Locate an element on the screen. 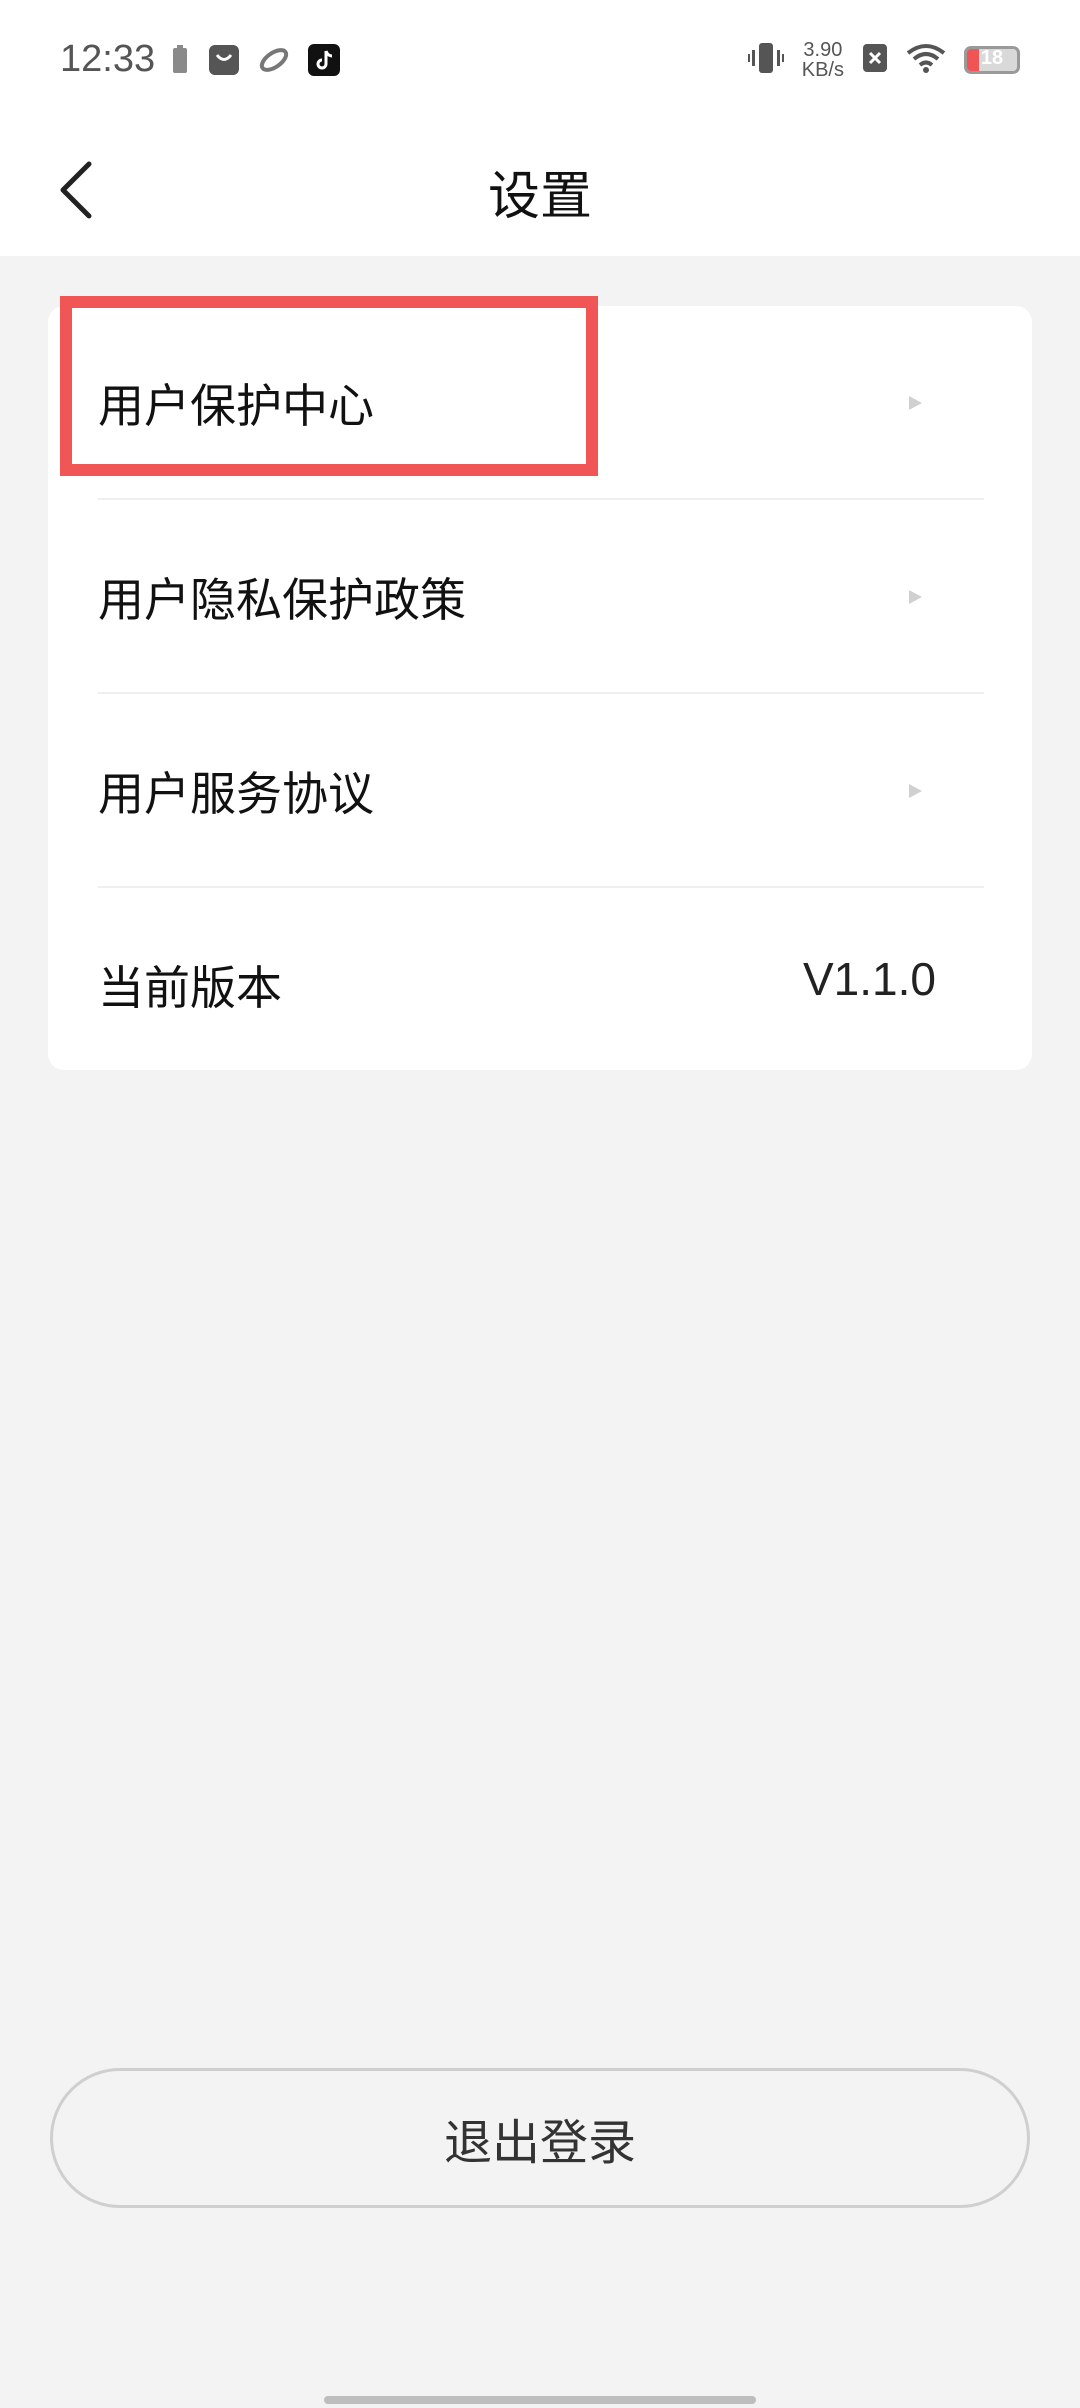 This screenshot has width=1080, height=2408. status-bar: 12:33 3.90 KB/s 18 is located at coordinates (540, 64).